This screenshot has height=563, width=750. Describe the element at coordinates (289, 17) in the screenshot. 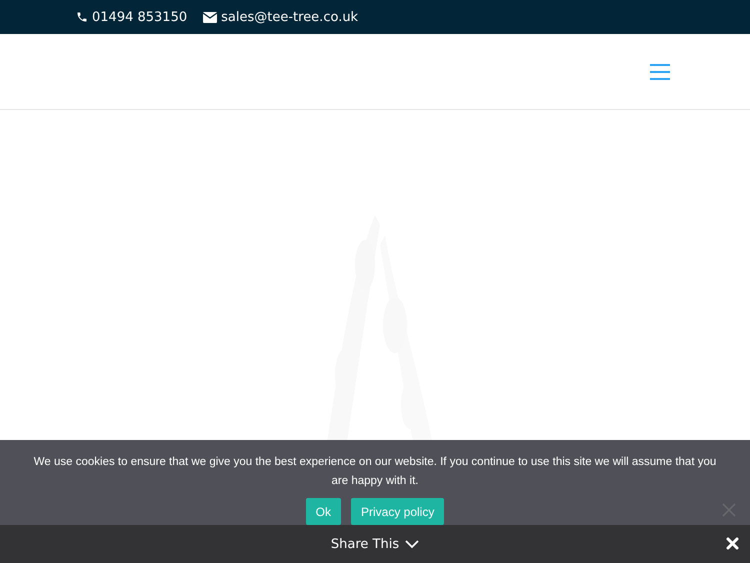

I see `email-address: sales@tee-tree.co.uk` at that location.